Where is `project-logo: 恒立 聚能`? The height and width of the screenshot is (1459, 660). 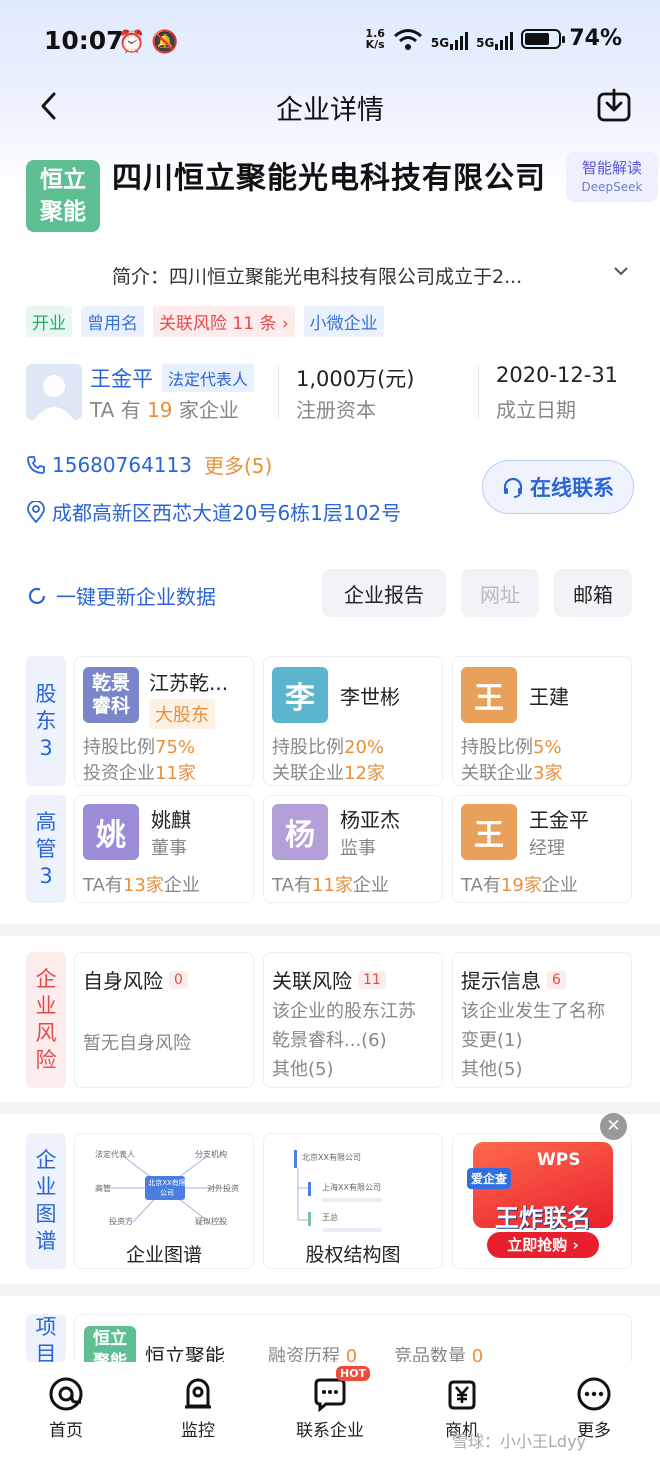 project-logo: 恒立 聚能 is located at coordinates (110, 1344).